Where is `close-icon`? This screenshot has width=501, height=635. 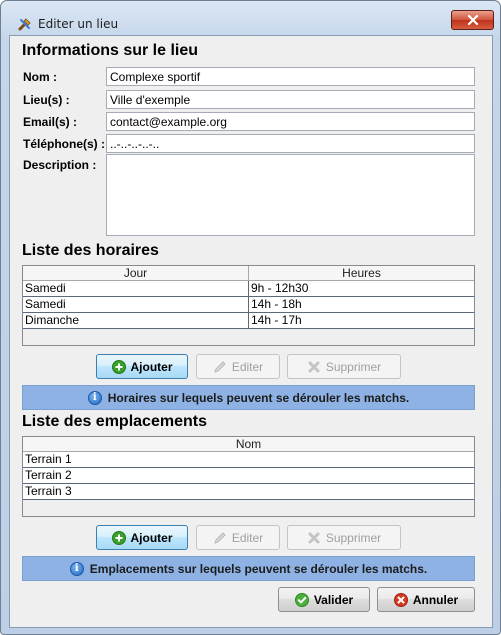
close-icon is located at coordinates (472, 20).